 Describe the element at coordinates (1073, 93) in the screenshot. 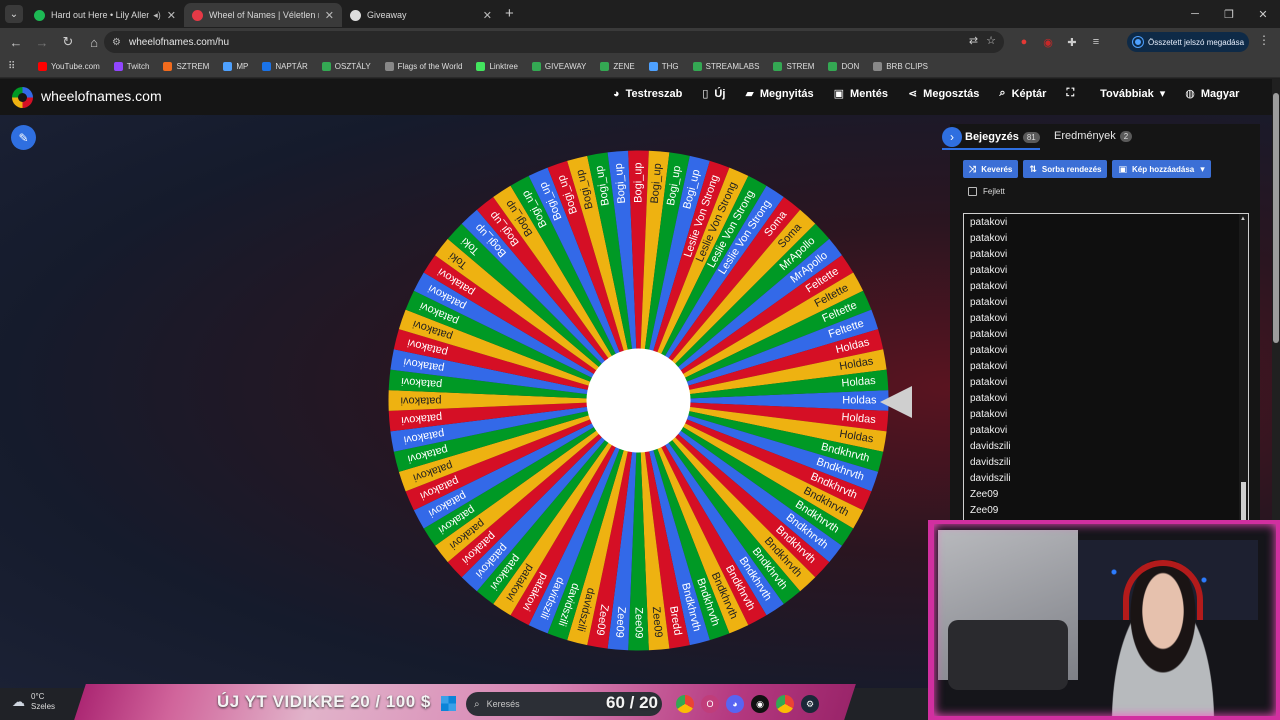

I see `menu-fullscreen: ⛶` at that location.